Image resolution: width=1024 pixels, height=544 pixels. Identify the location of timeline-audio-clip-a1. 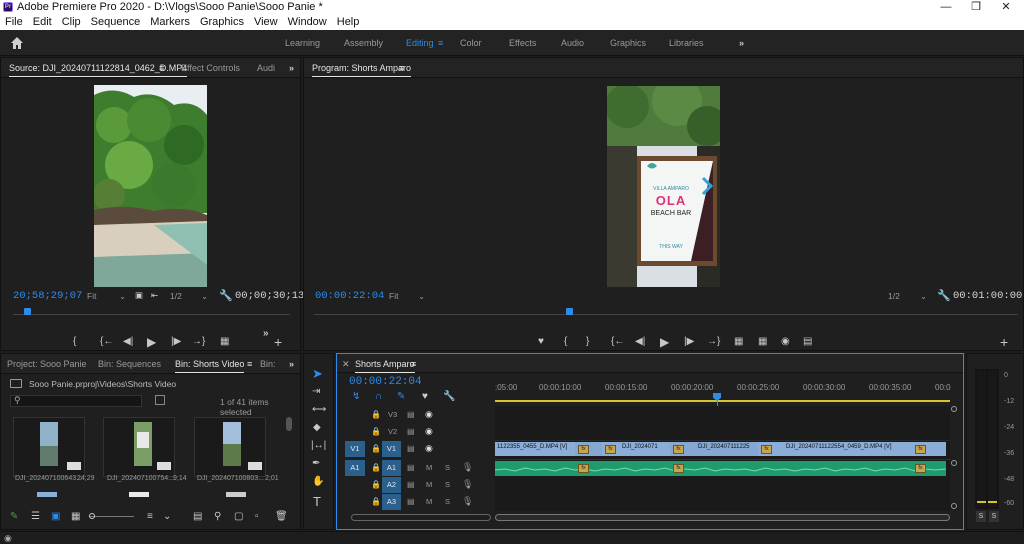
(720, 468).